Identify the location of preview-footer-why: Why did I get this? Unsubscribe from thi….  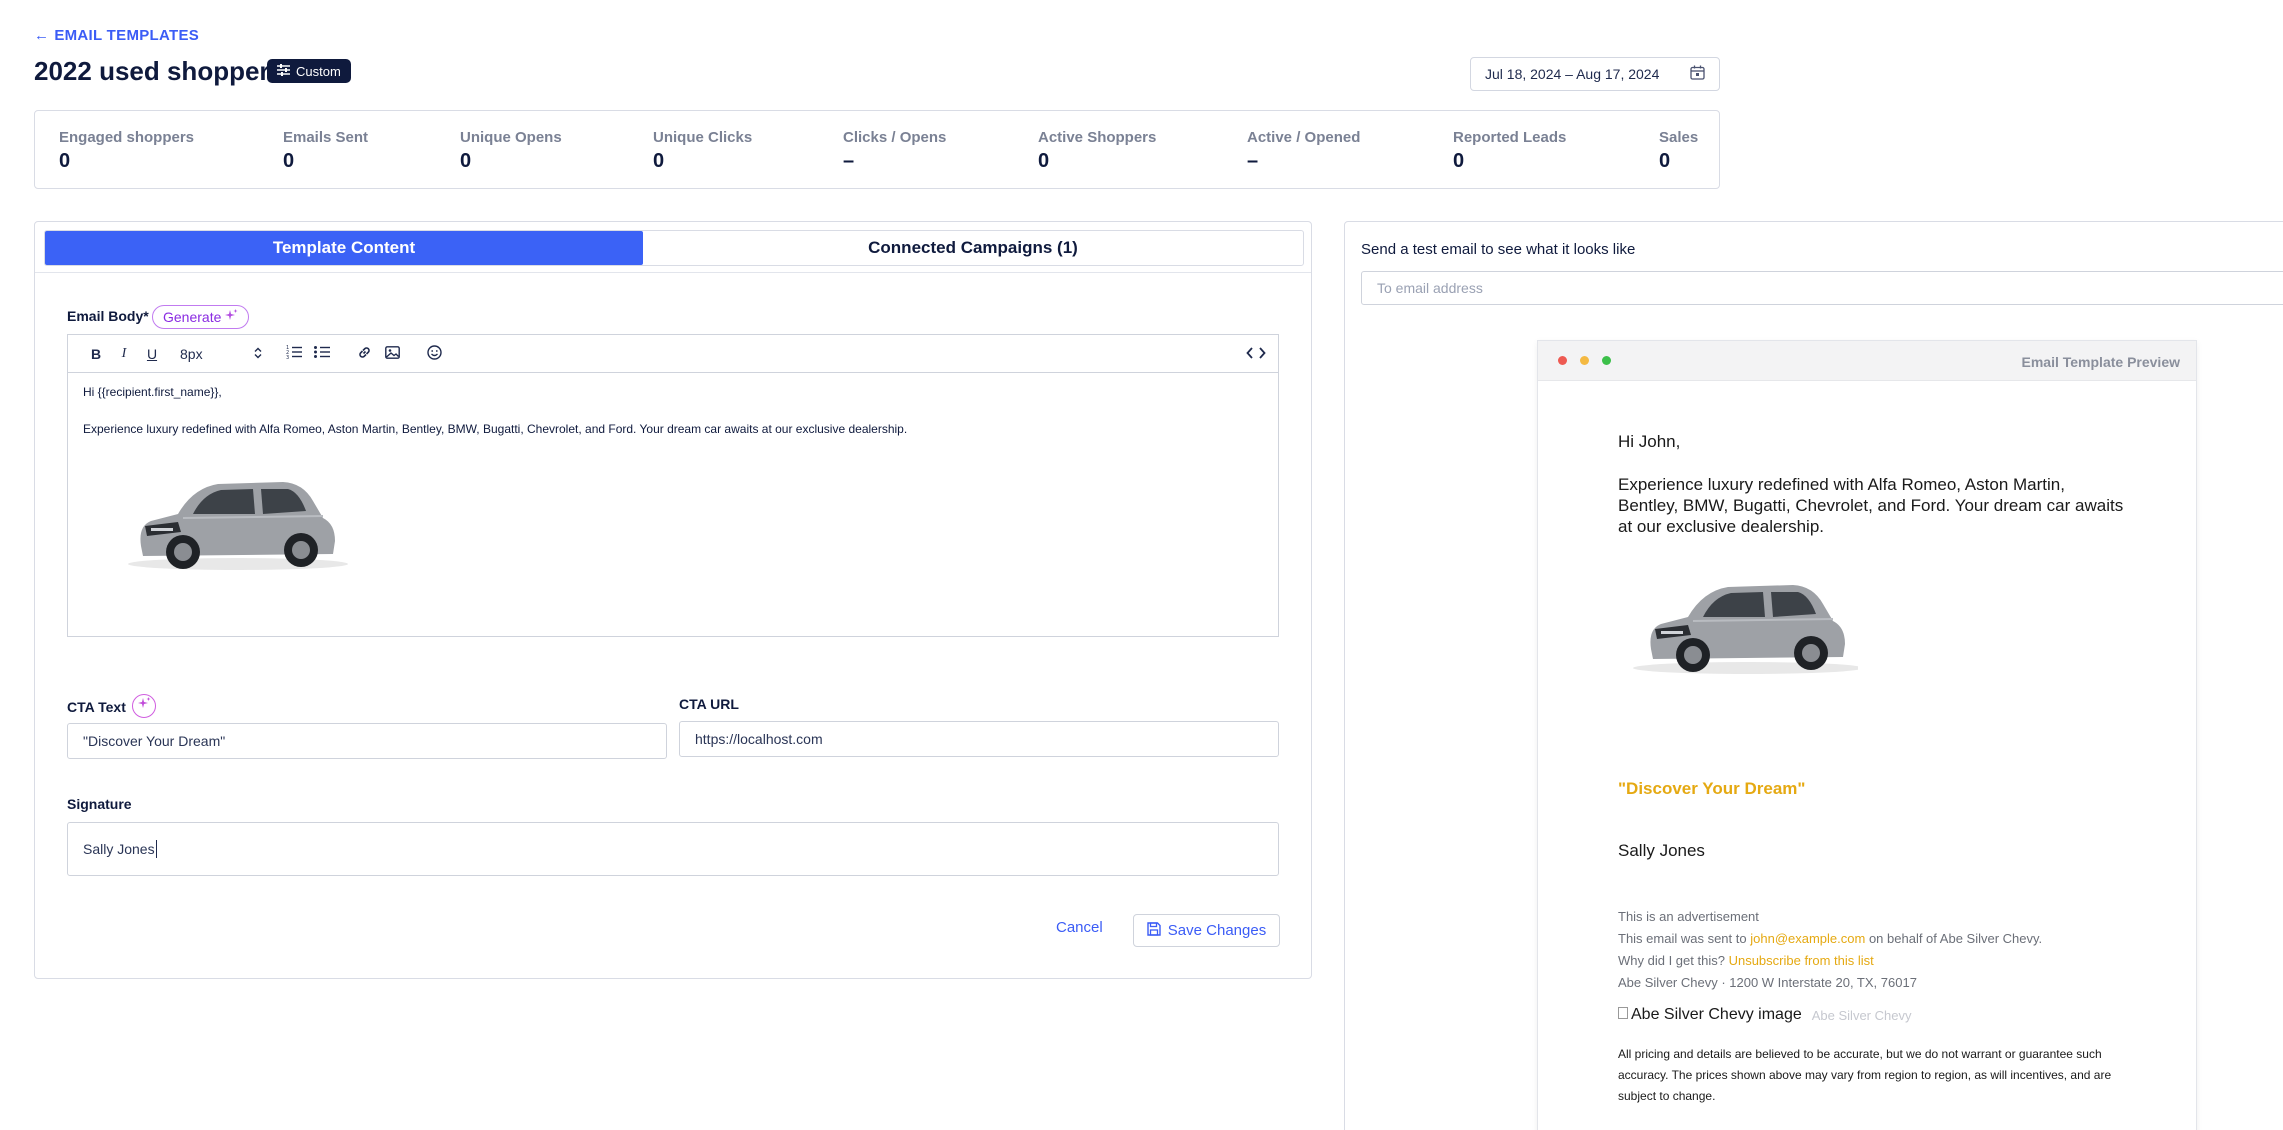
(1746, 960).